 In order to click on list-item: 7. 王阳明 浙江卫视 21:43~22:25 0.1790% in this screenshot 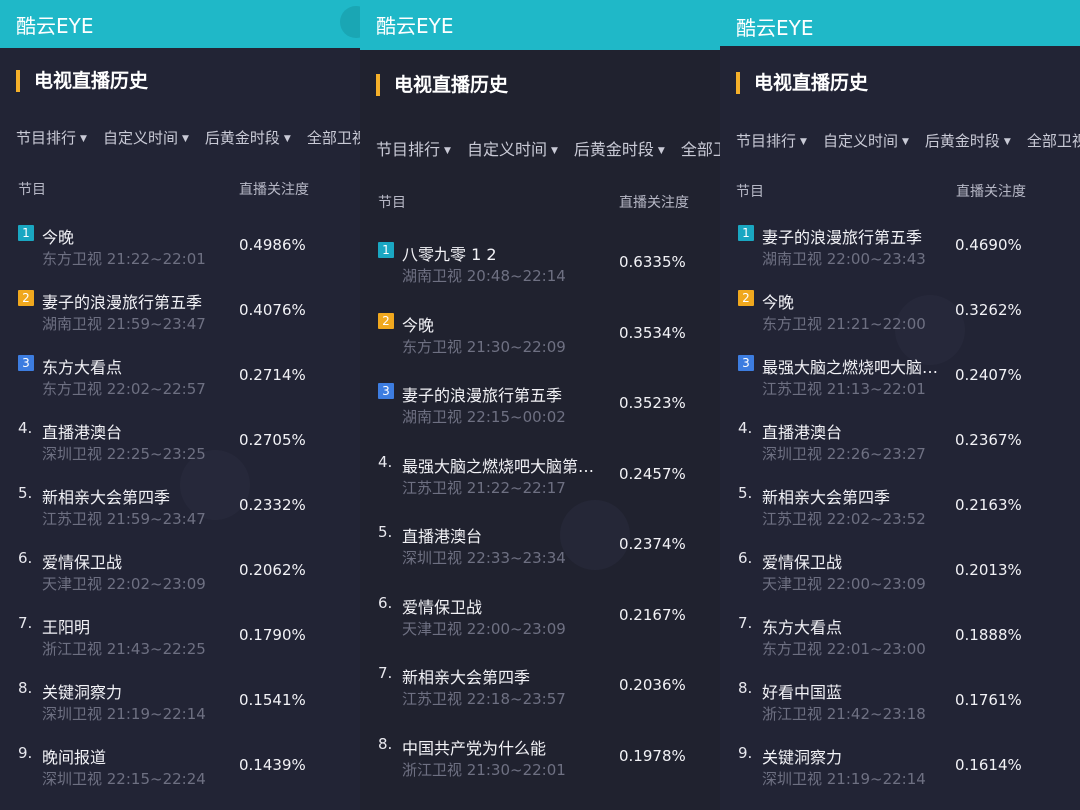, I will do `click(180, 645)`.